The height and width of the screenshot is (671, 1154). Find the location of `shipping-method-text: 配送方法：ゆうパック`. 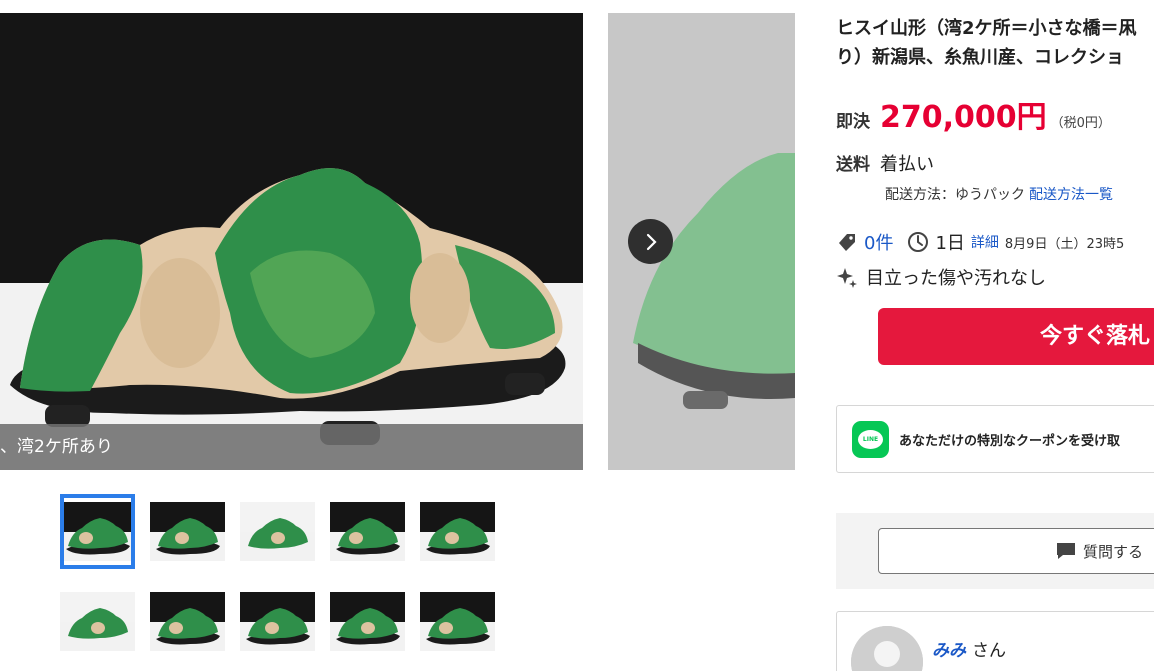

shipping-method-text: 配送方法：ゆうパック is located at coordinates (955, 195).